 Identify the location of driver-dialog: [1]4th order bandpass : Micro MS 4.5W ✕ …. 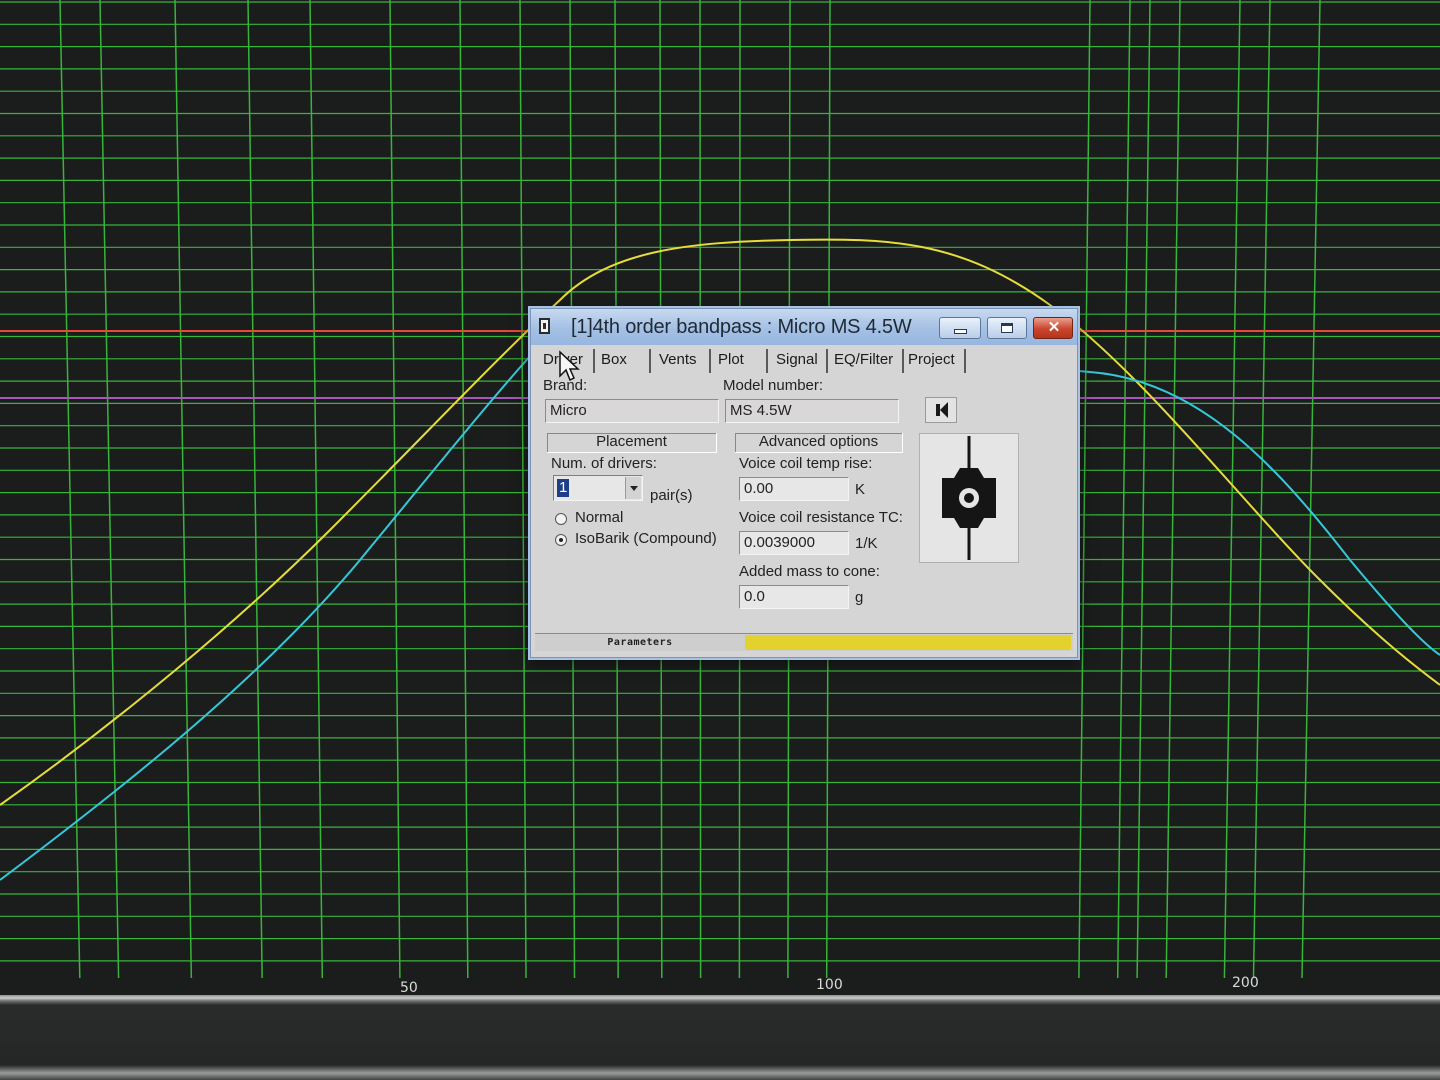
(804, 483).